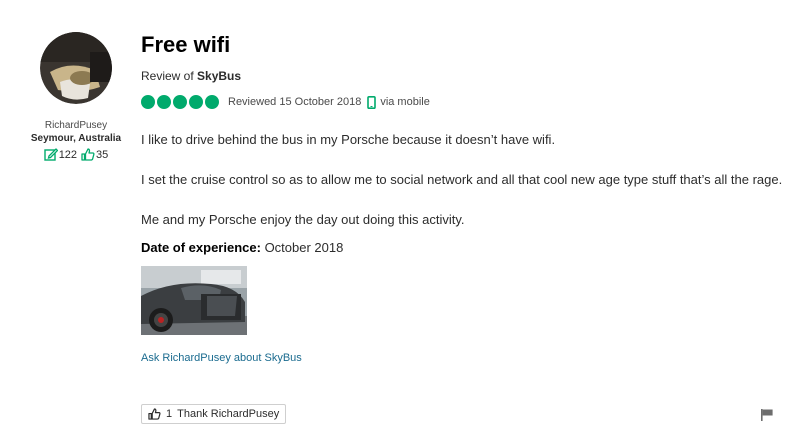  I want to click on review-meta: Reviewed 15 October 2018 via mobile, so click(468, 102).